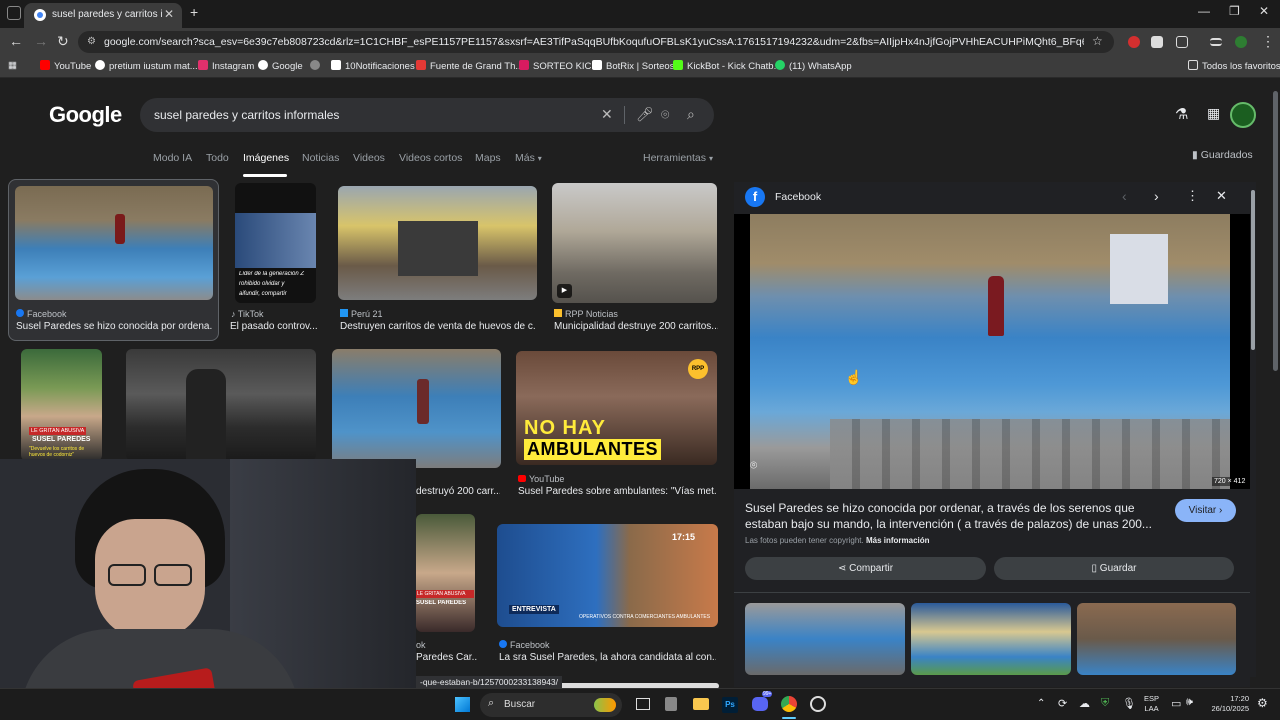  What do you see at coordinates (665, 114) in the screenshot?
I see `lens-search-icon: ⌾` at bounding box center [665, 114].